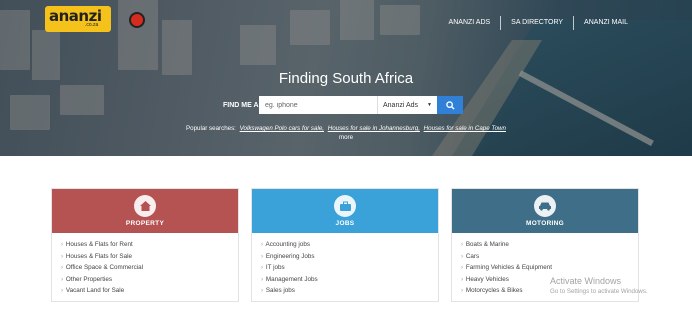 The height and width of the screenshot is (311, 692). I want to click on list-item-label: Office Space & Commercial, so click(104, 268).